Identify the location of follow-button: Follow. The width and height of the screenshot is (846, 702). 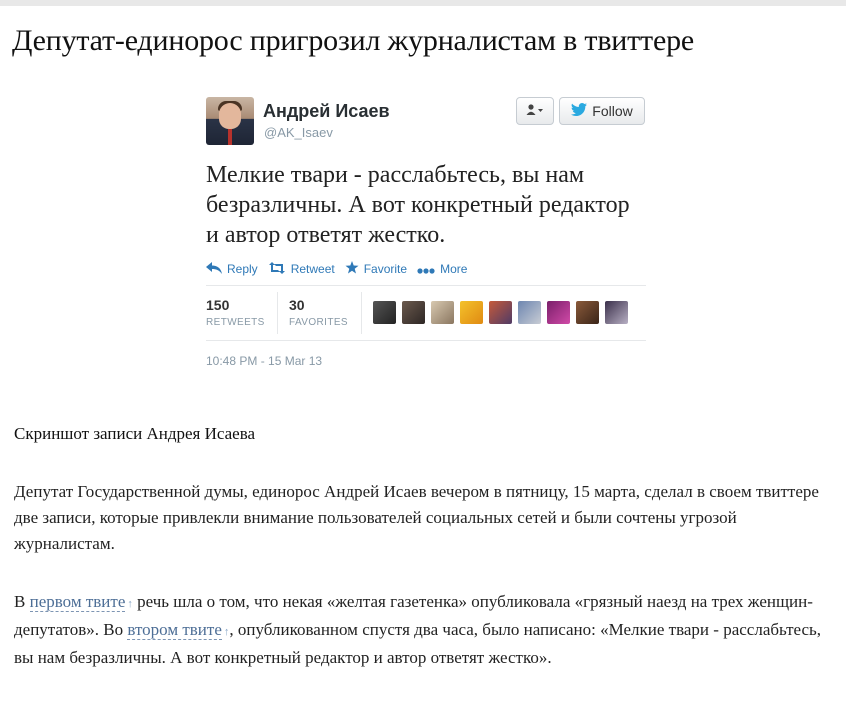
(602, 111).